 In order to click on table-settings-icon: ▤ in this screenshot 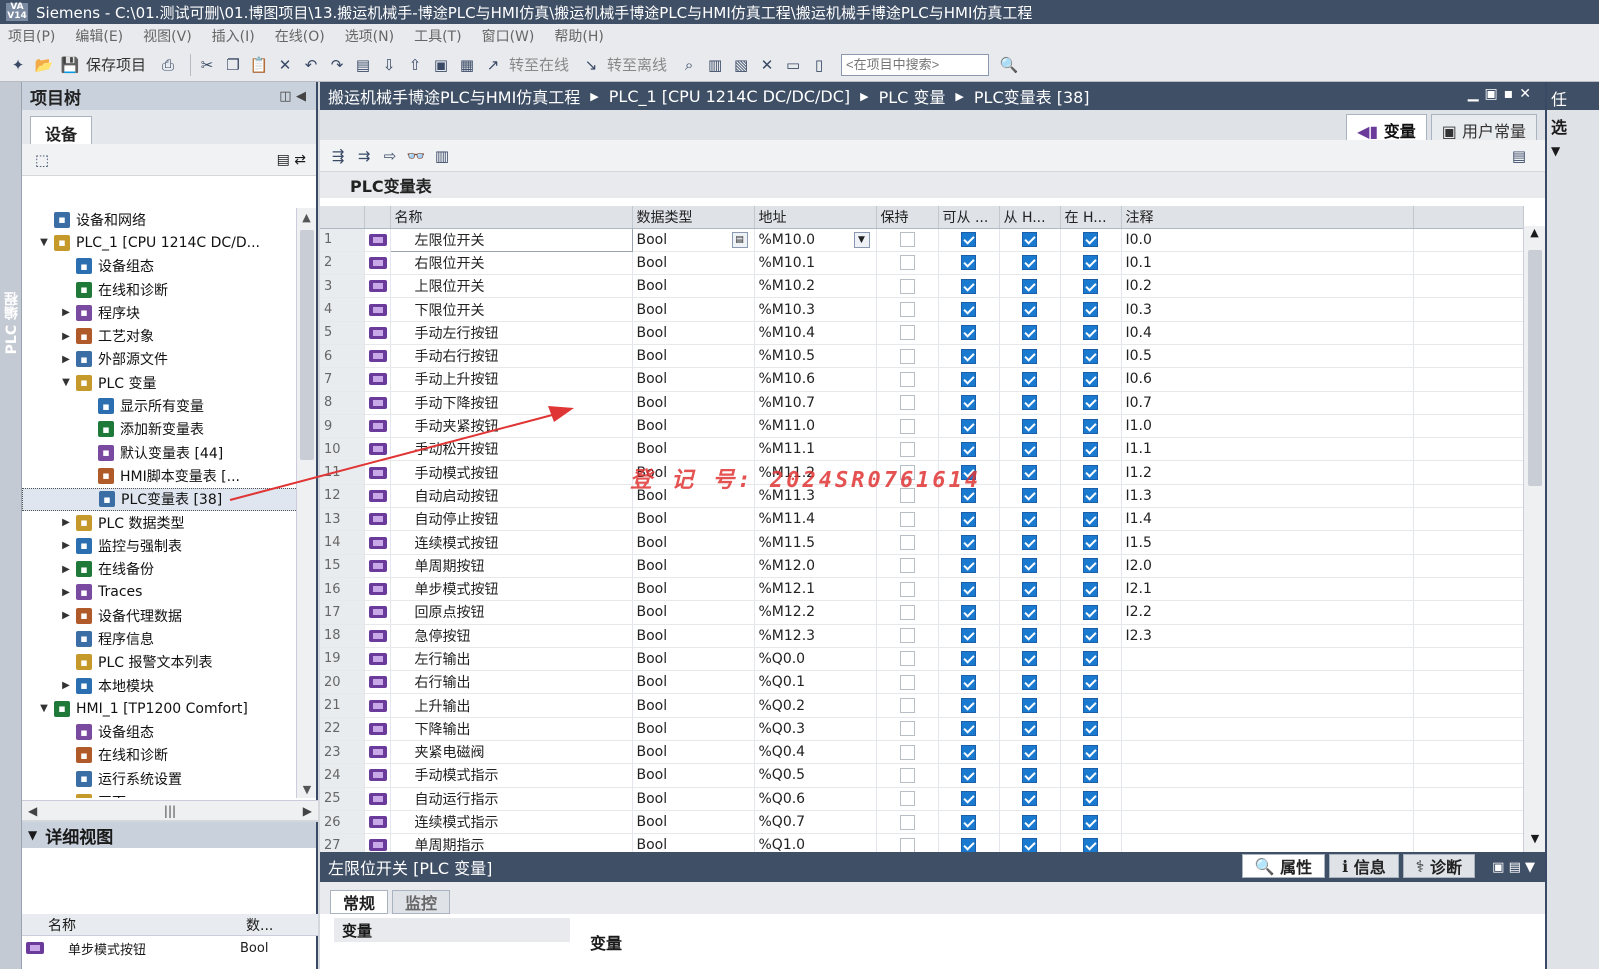, I will do `click(1519, 156)`.